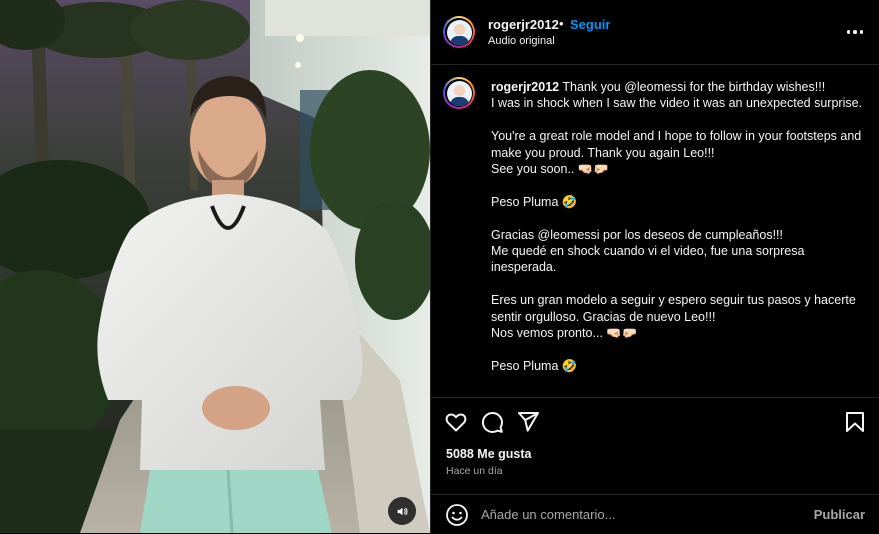 The image size is (879, 534). I want to click on send-icon, so click(528, 422).